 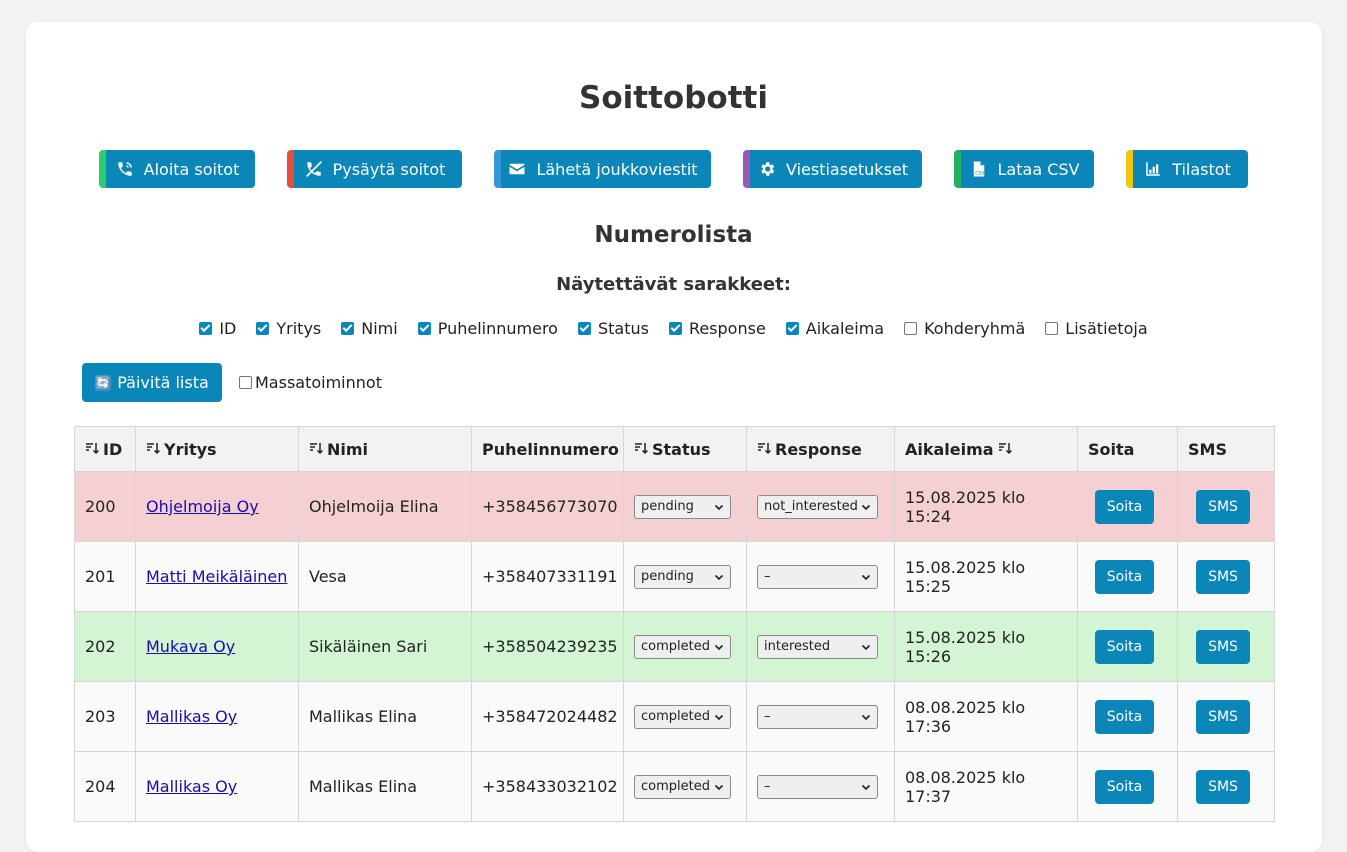 I want to click on header-nimi: Nimi, so click(x=385, y=449).